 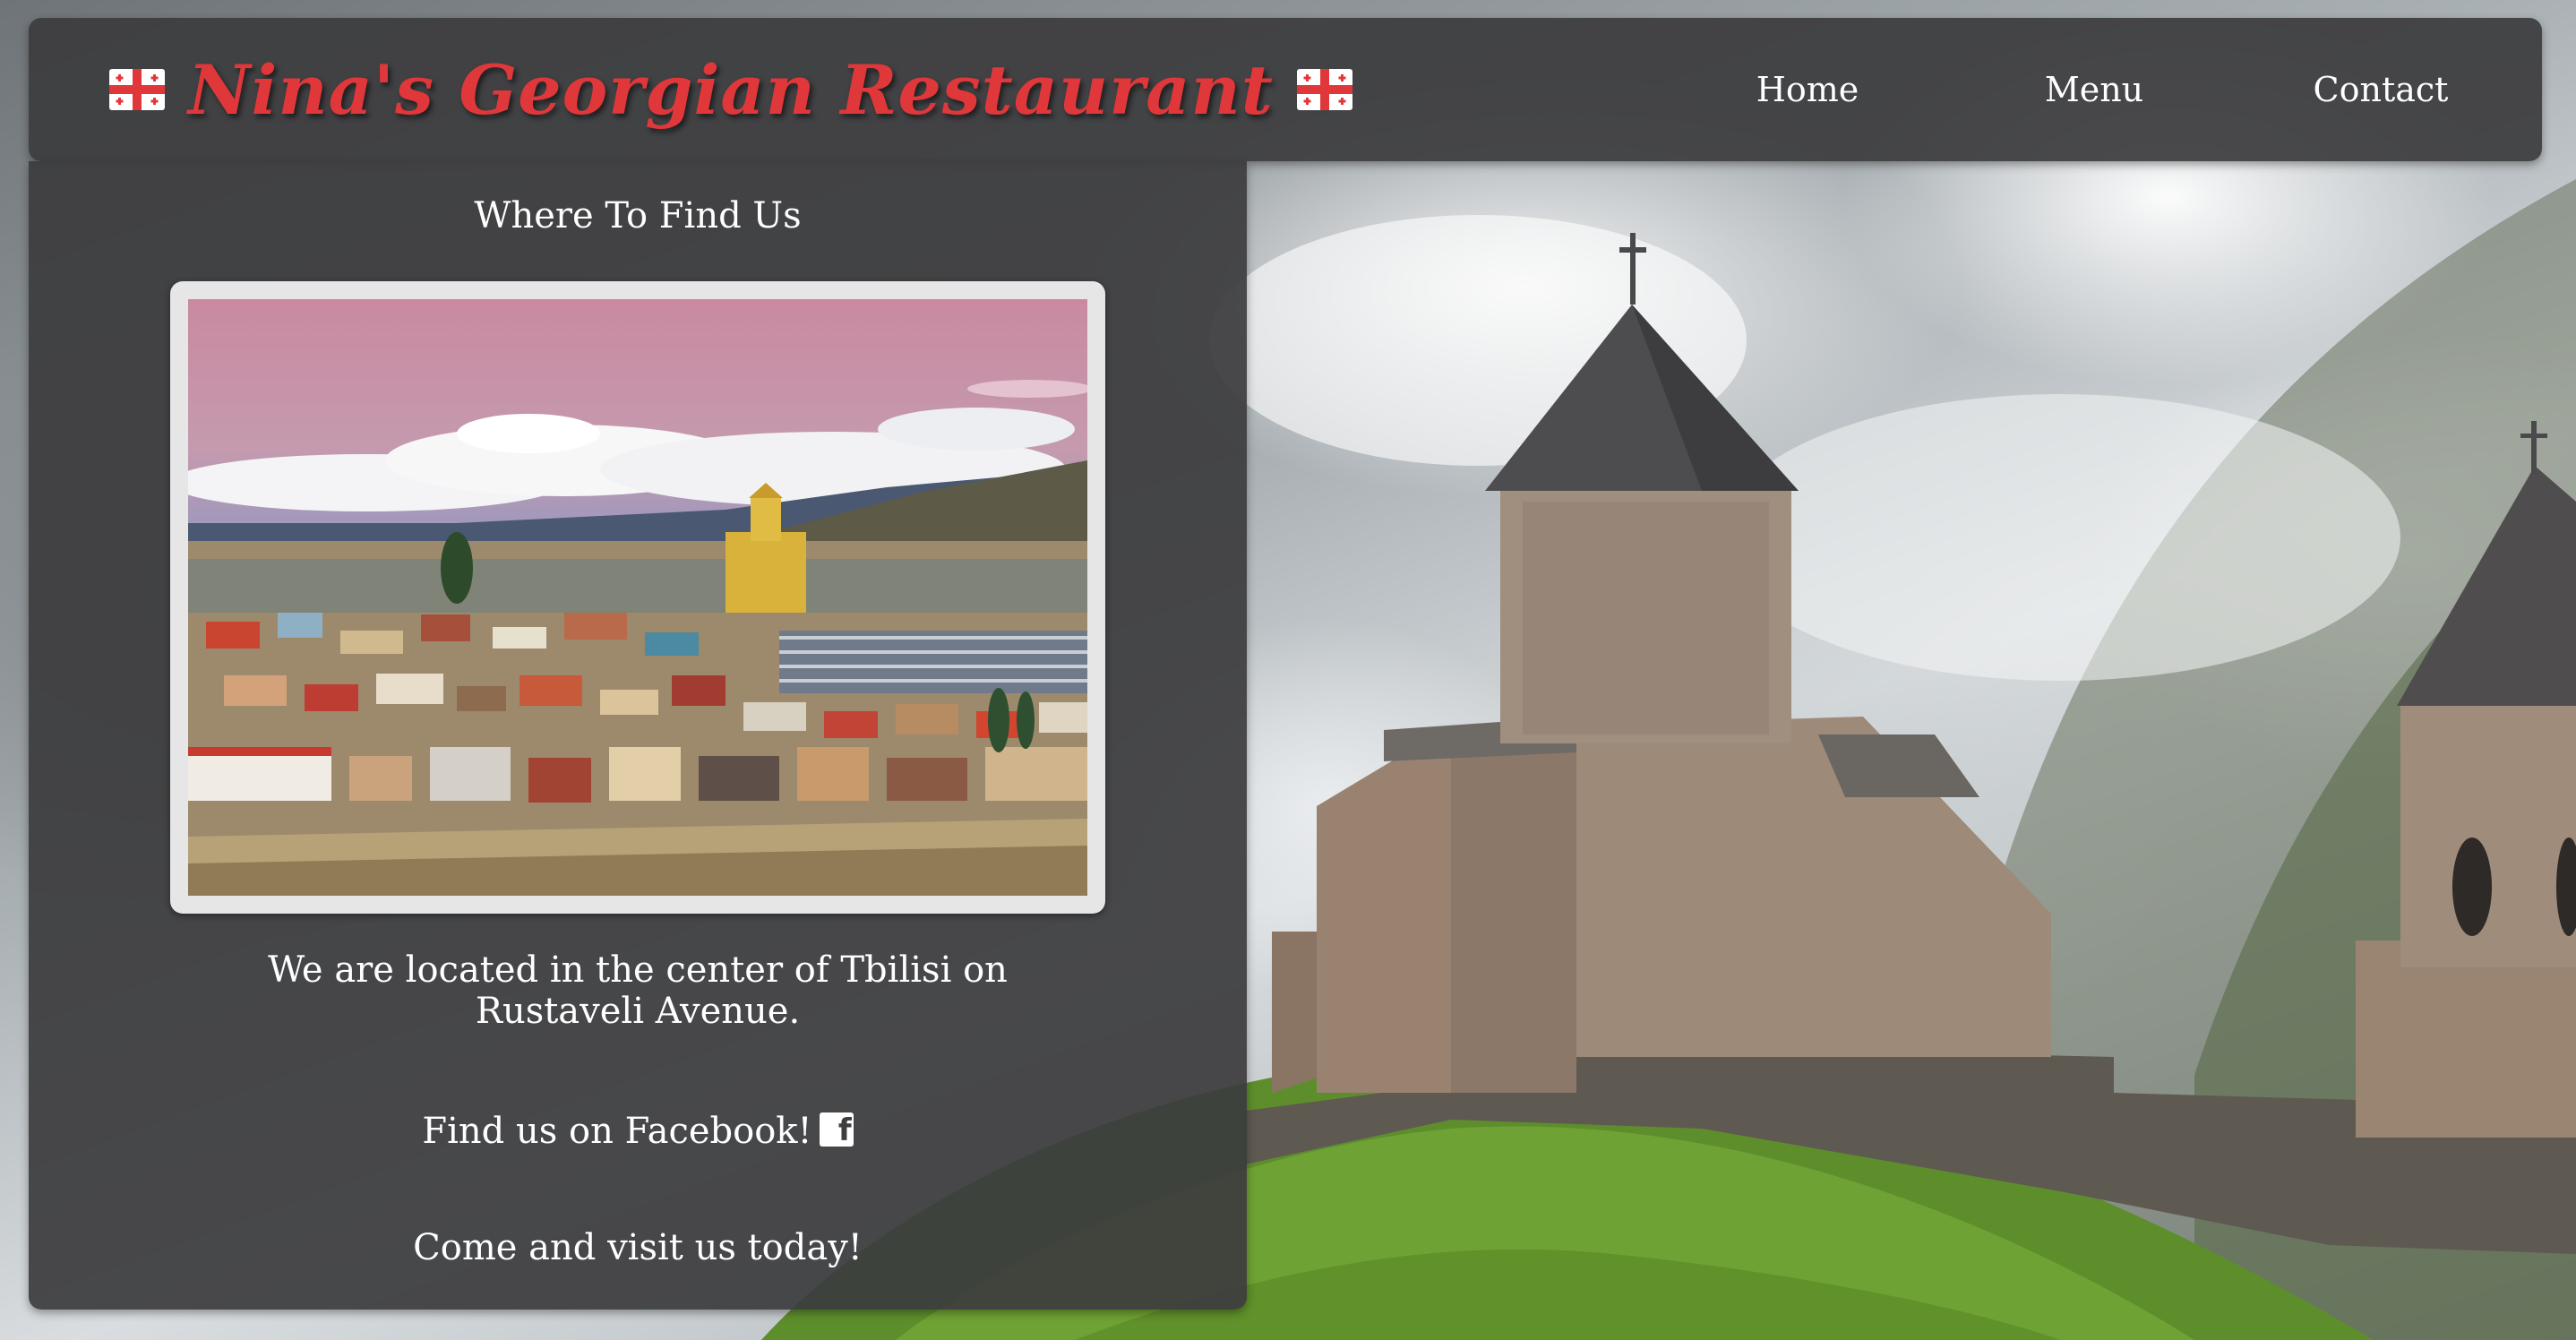 What do you see at coordinates (638, 215) in the screenshot?
I see `section-title: Where To Find Us` at bounding box center [638, 215].